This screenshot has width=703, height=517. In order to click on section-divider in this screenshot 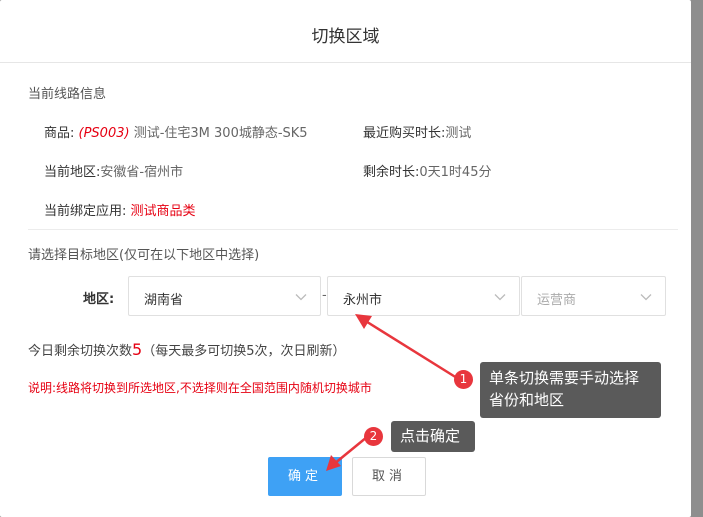, I will do `click(353, 229)`.